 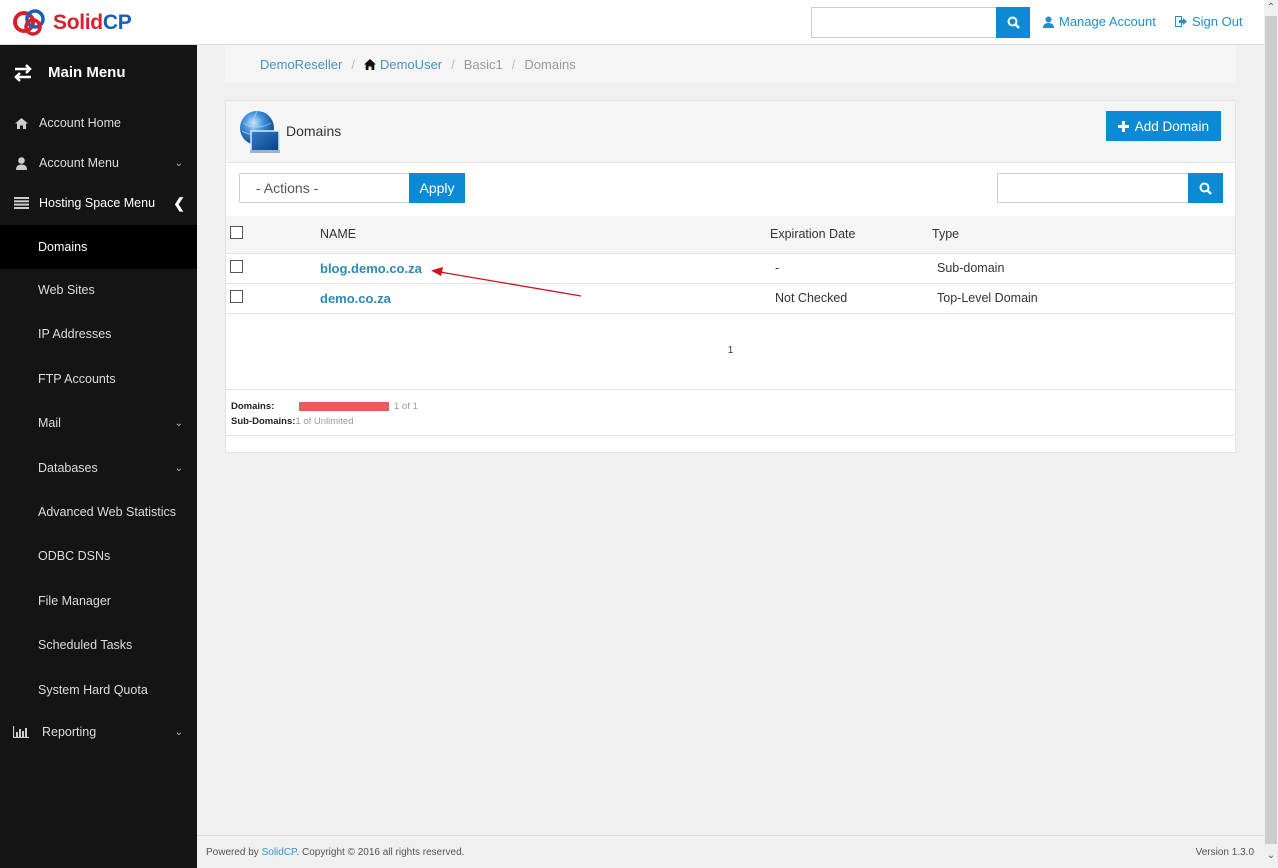 What do you see at coordinates (730, 298) in the screenshot?
I see `table-row: demo.co.za Not Checked Top-Level Domain` at bounding box center [730, 298].